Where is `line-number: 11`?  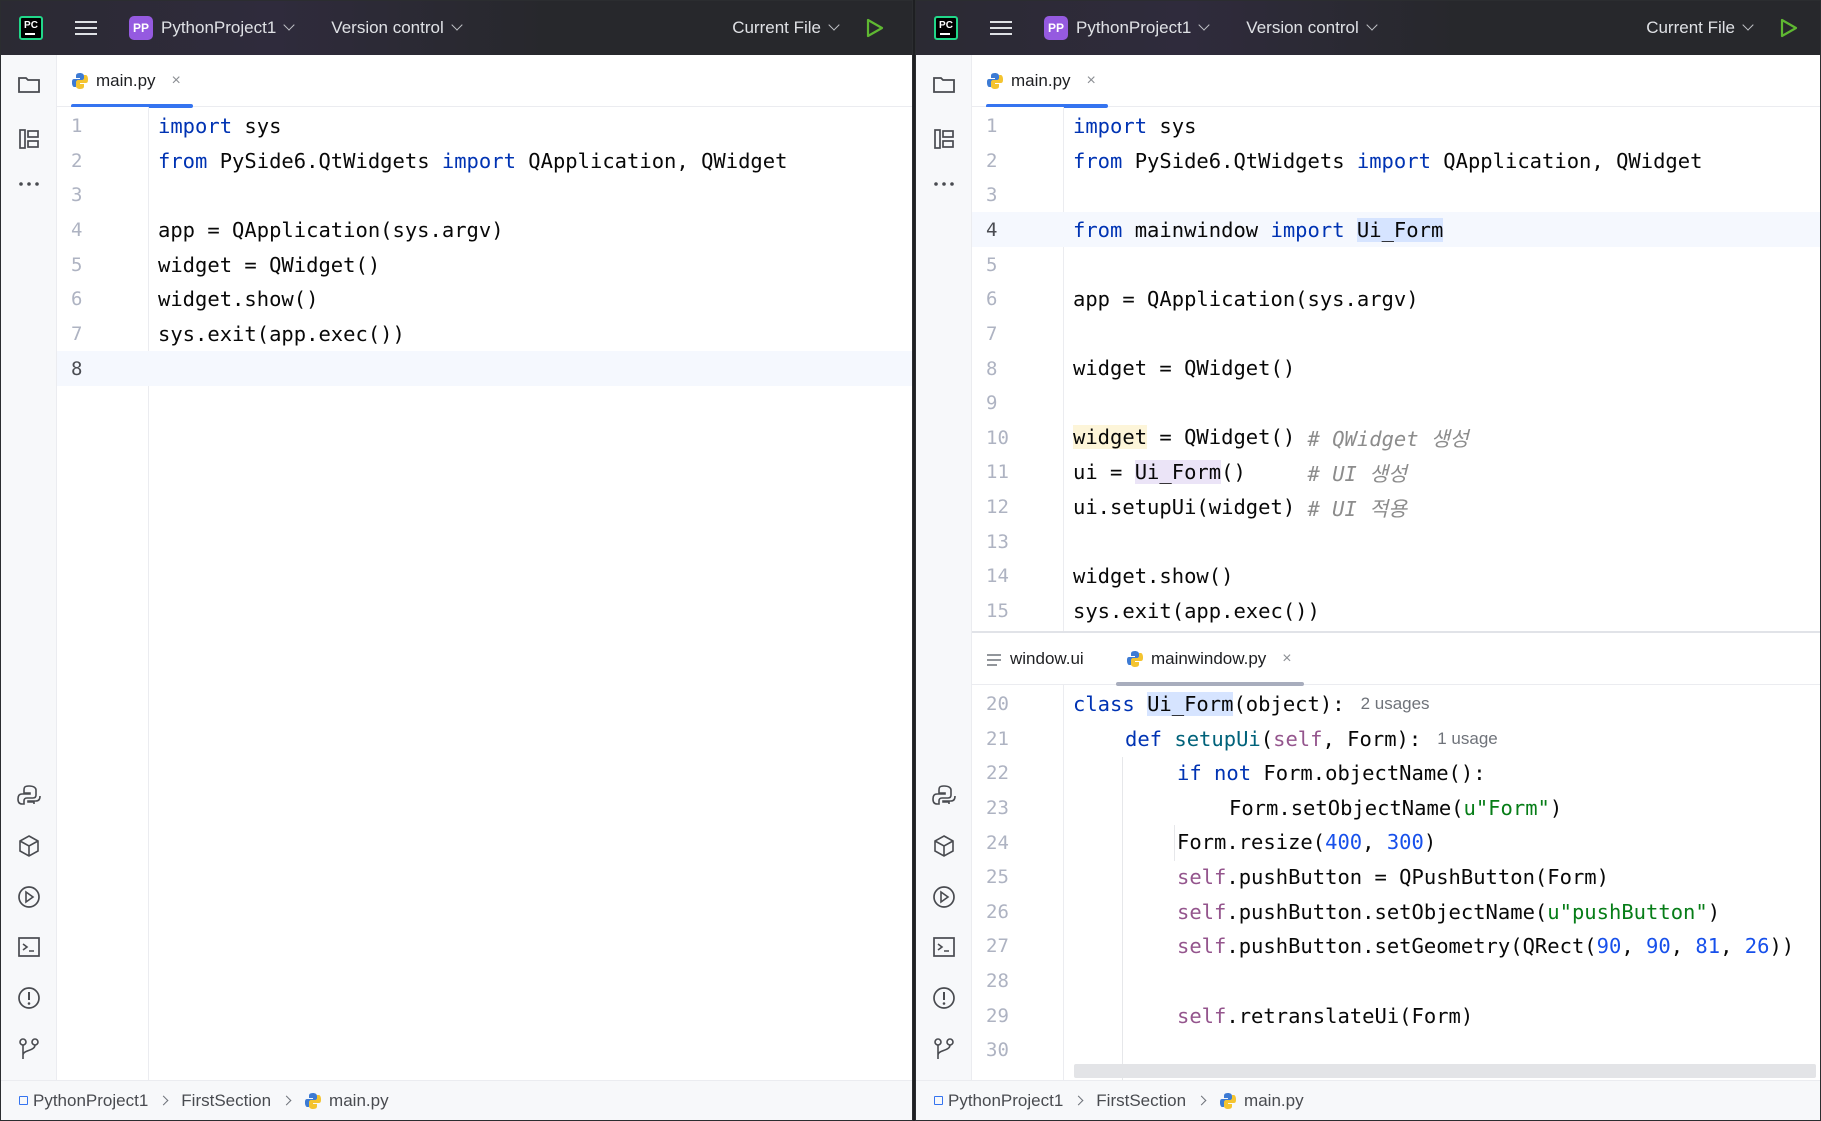
line-number: 11 is located at coordinates (997, 472).